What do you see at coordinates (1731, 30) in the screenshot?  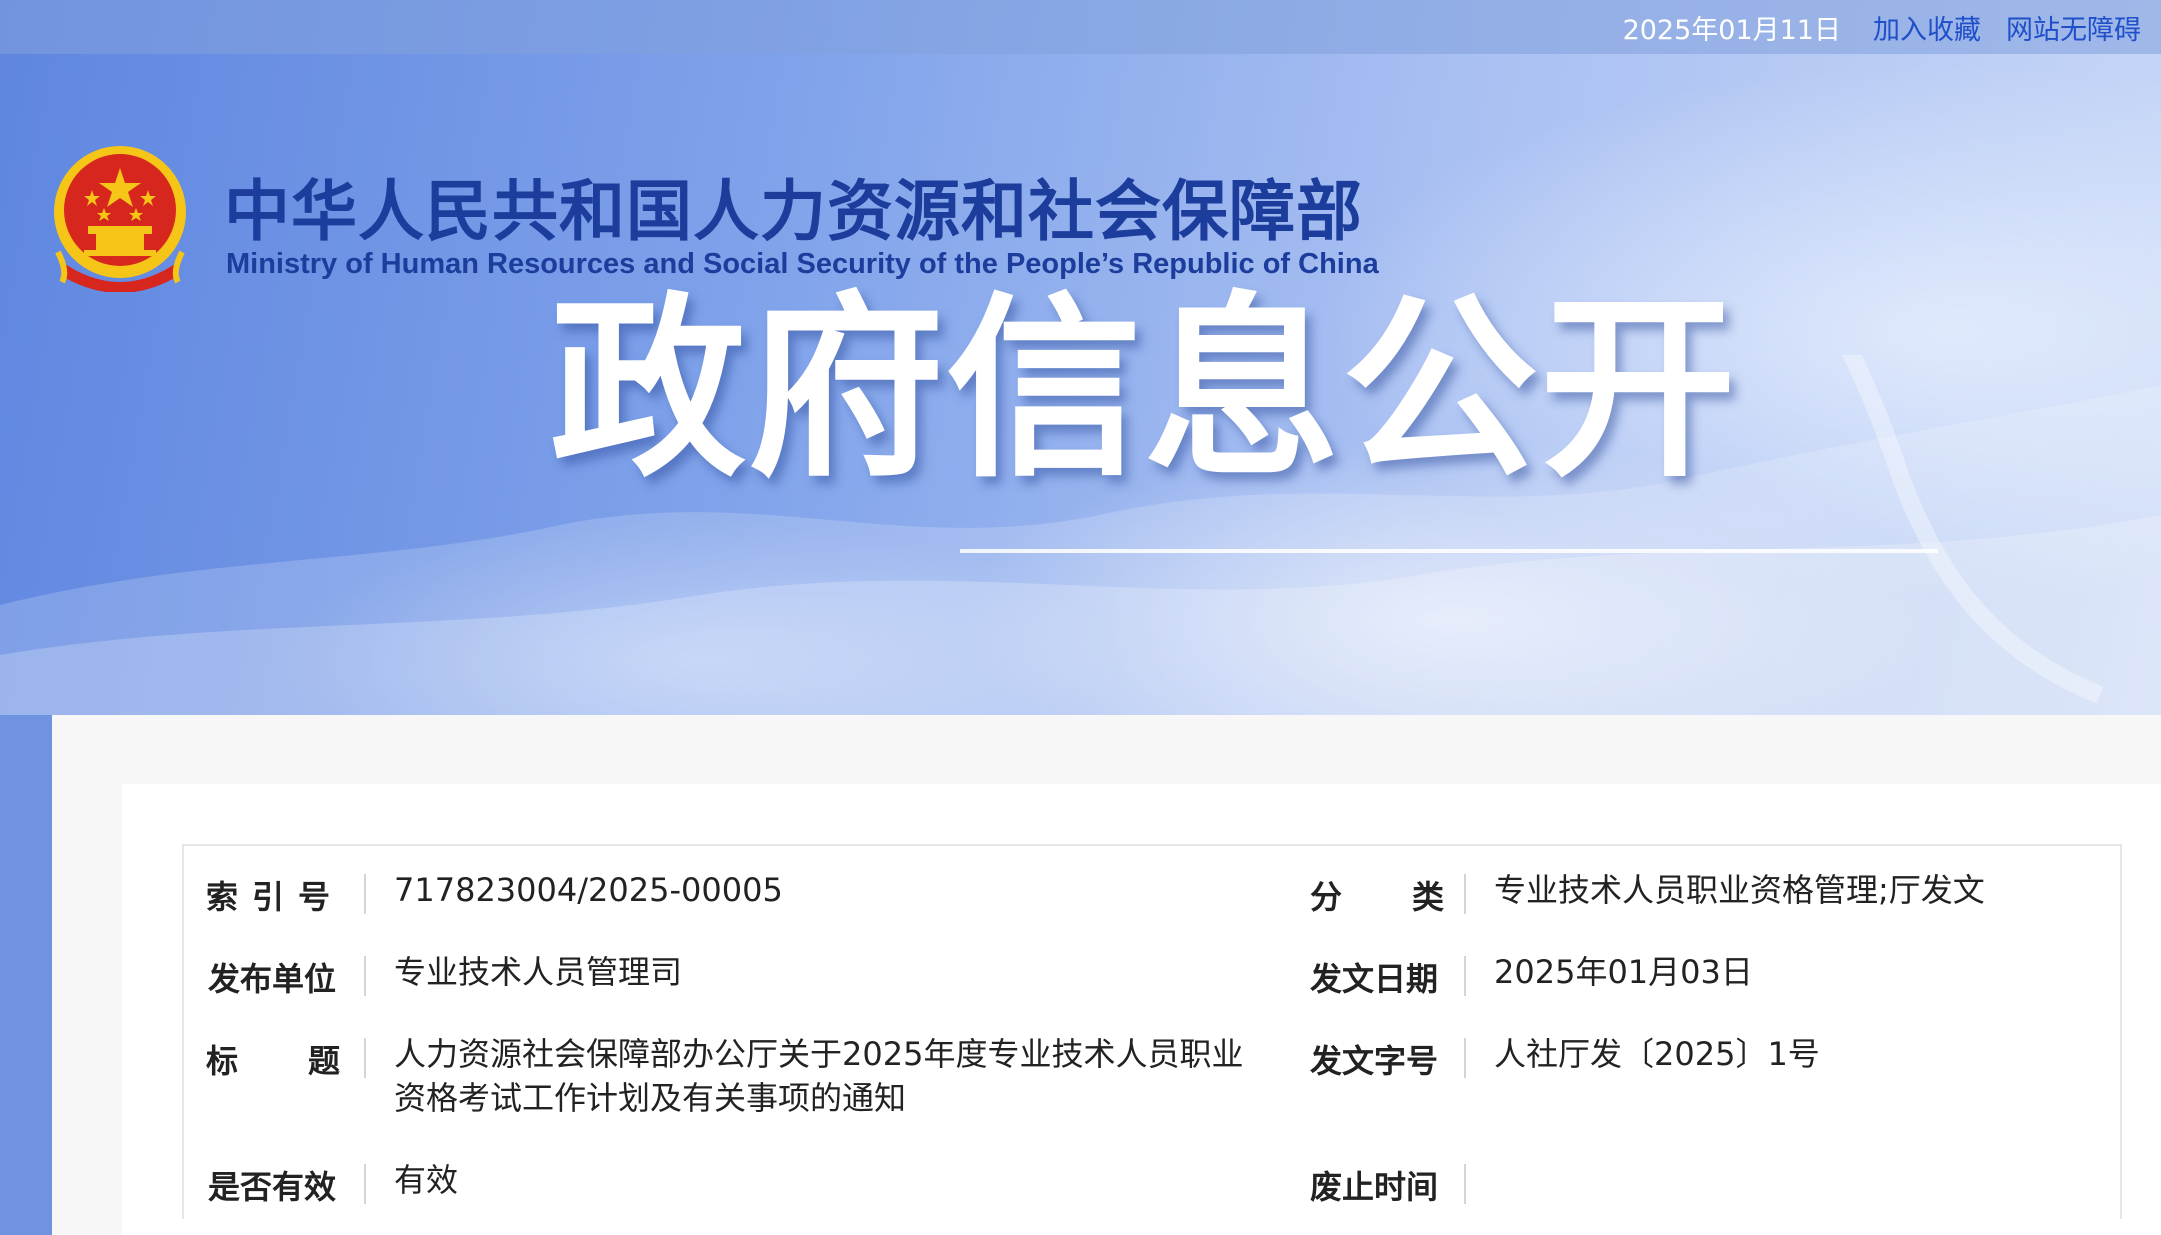 I see `current-date: 2025年01月11日` at bounding box center [1731, 30].